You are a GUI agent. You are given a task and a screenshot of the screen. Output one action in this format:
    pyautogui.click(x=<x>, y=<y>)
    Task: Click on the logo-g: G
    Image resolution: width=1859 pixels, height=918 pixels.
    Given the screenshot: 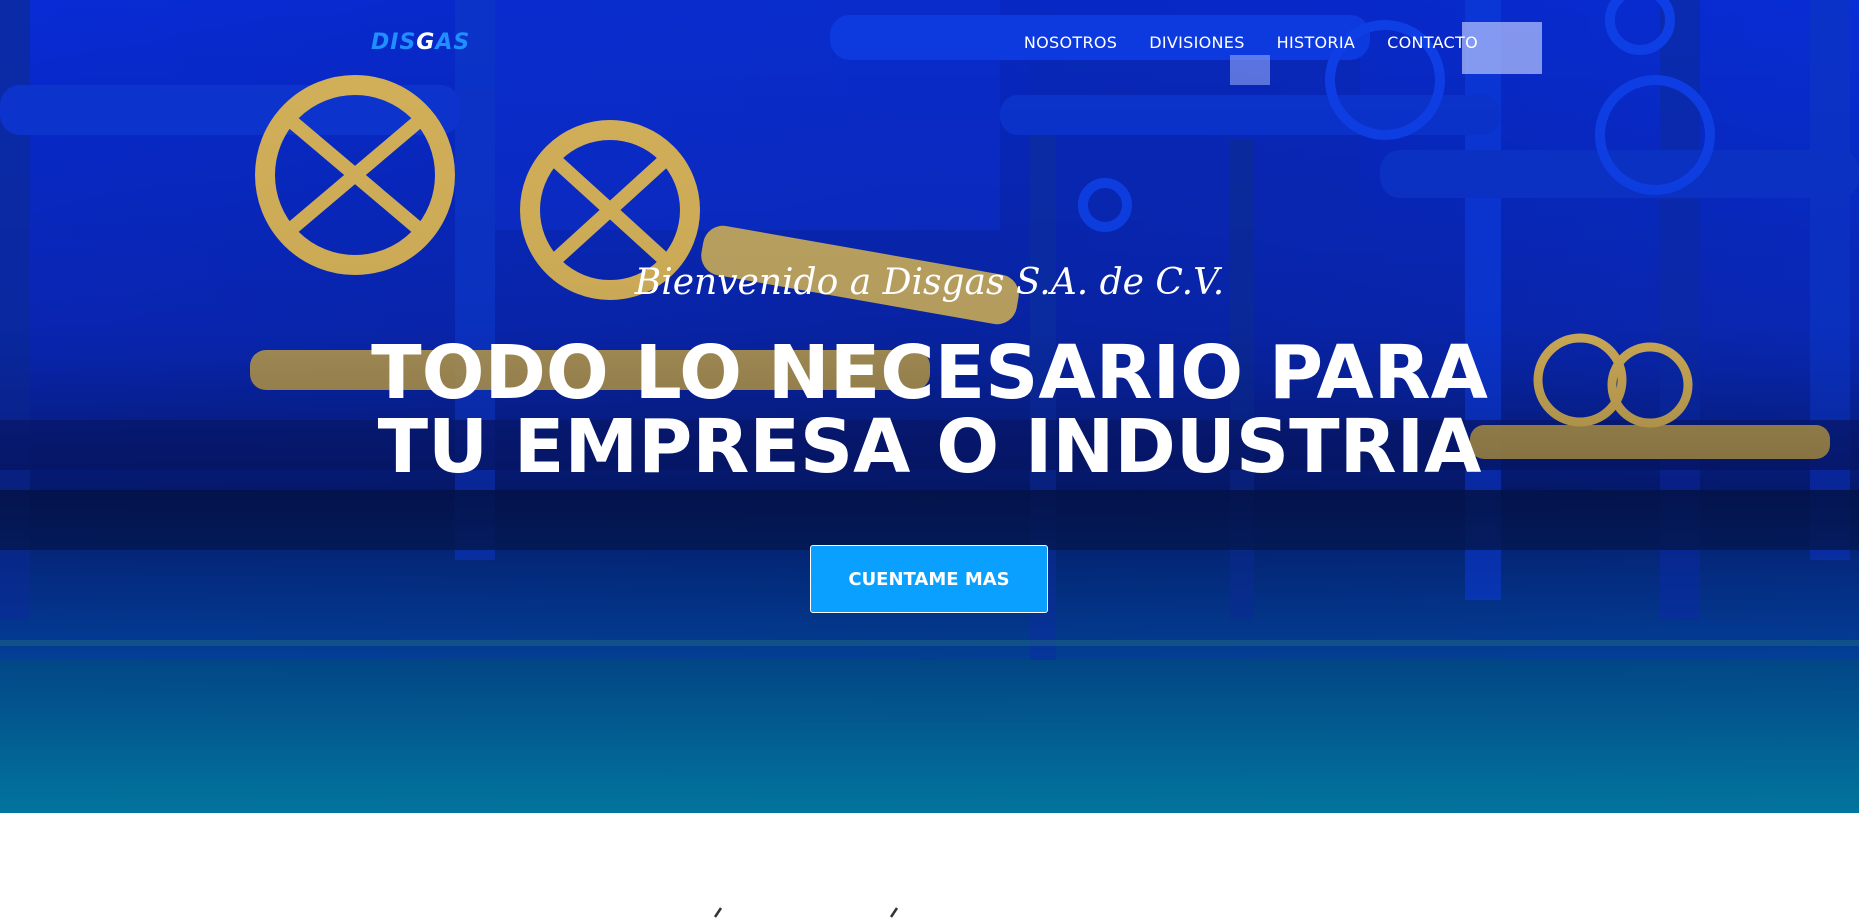 What is the action you would take?
    pyautogui.click(x=426, y=42)
    